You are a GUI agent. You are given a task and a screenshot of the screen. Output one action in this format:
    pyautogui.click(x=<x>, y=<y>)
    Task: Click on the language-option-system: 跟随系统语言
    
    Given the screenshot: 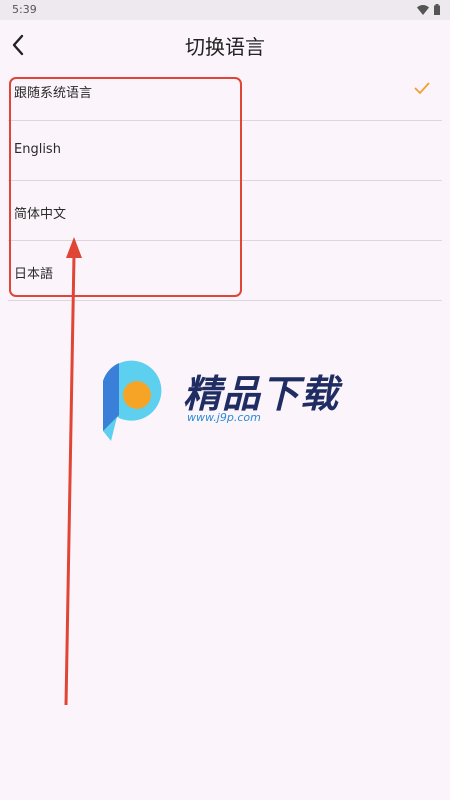 What is the action you would take?
    pyautogui.click(x=225, y=91)
    